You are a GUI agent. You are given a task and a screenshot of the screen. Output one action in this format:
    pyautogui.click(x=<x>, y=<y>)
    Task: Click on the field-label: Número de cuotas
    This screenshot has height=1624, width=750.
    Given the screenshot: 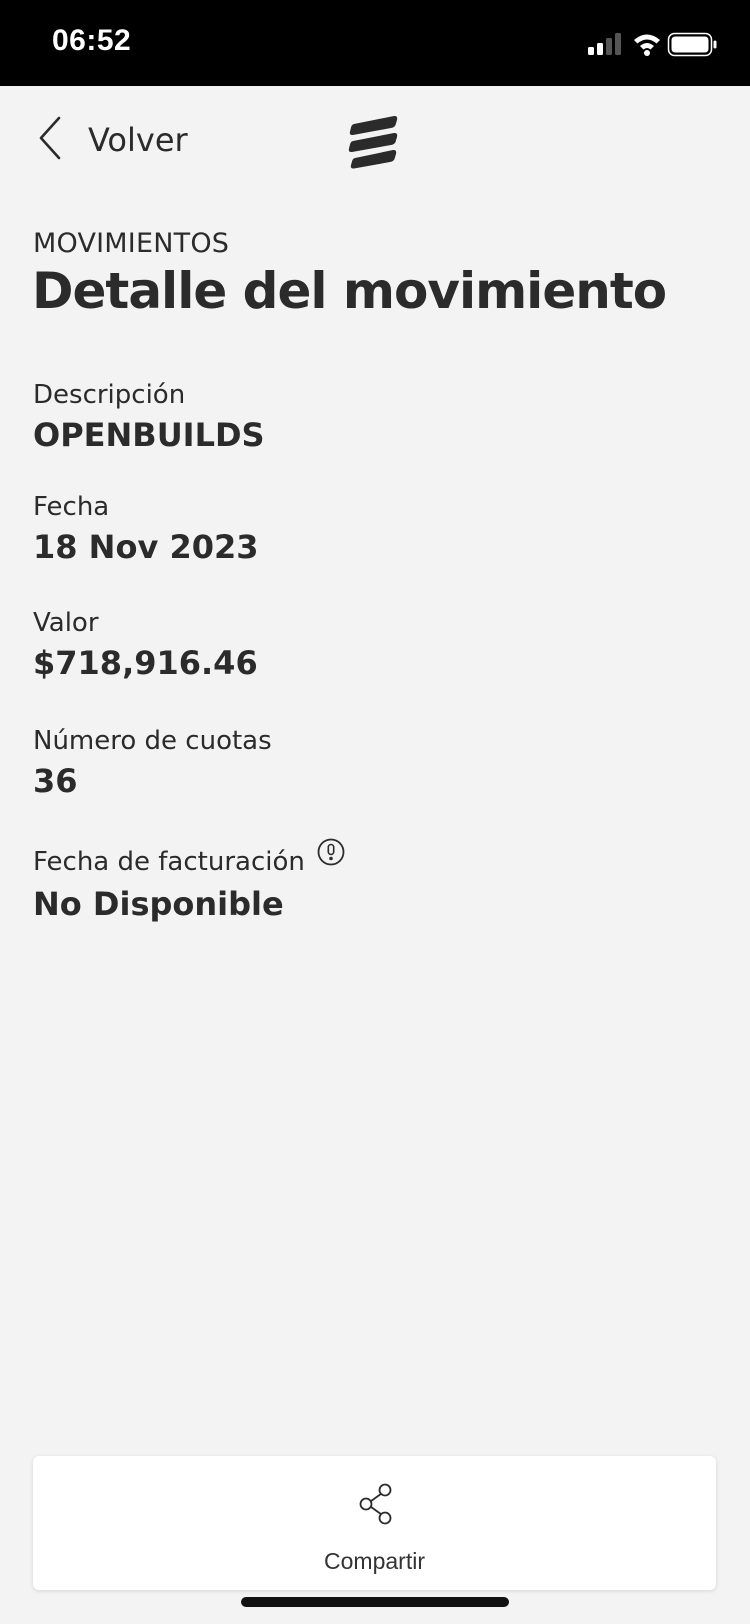 What is the action you would take?
    pyautogui.click(x=152, y=741)
    